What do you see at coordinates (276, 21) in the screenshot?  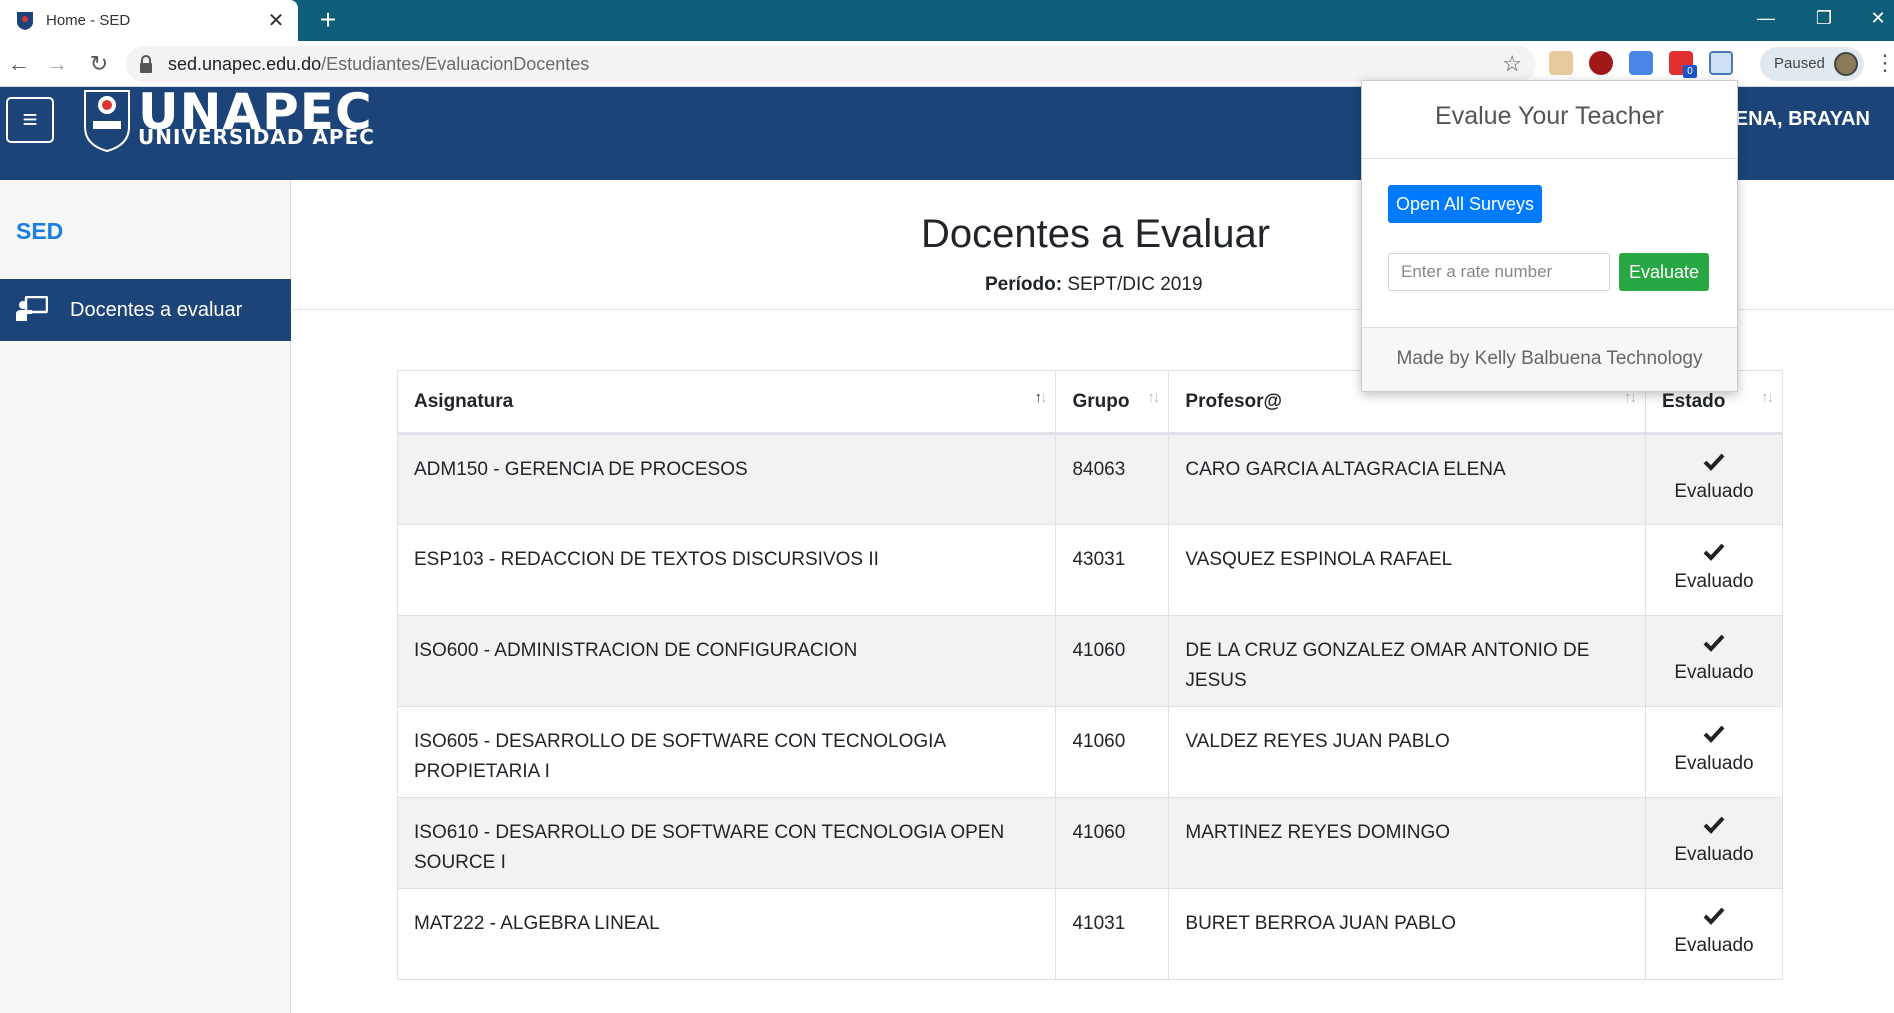 I see `tab-close-icon: ✕` at bounding box center [276, 21].